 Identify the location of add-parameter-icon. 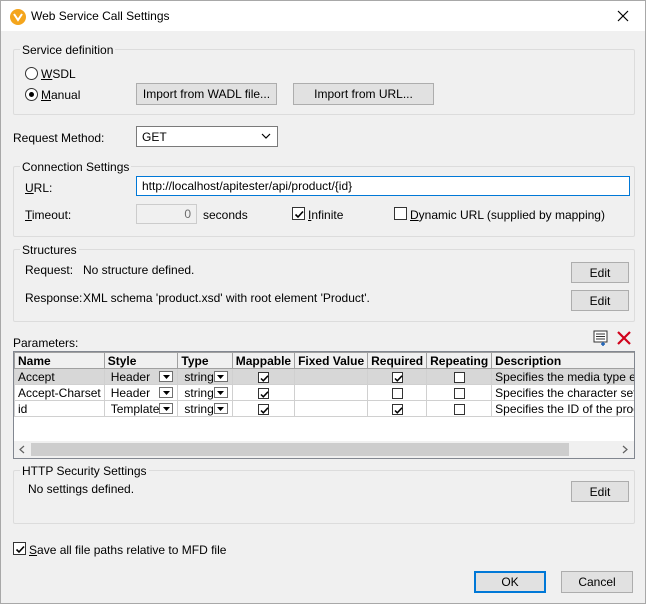
(600, 338).